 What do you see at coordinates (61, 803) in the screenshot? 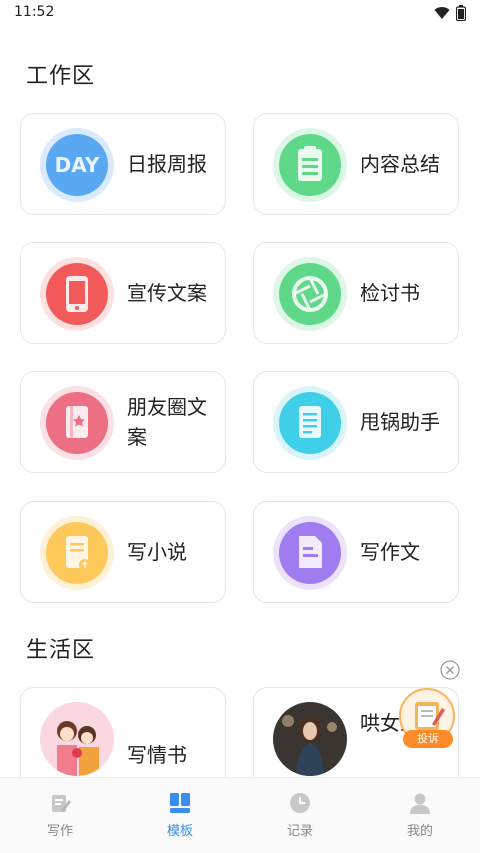
I see `pencil-doc-icon` at bounding box center [61, 803].